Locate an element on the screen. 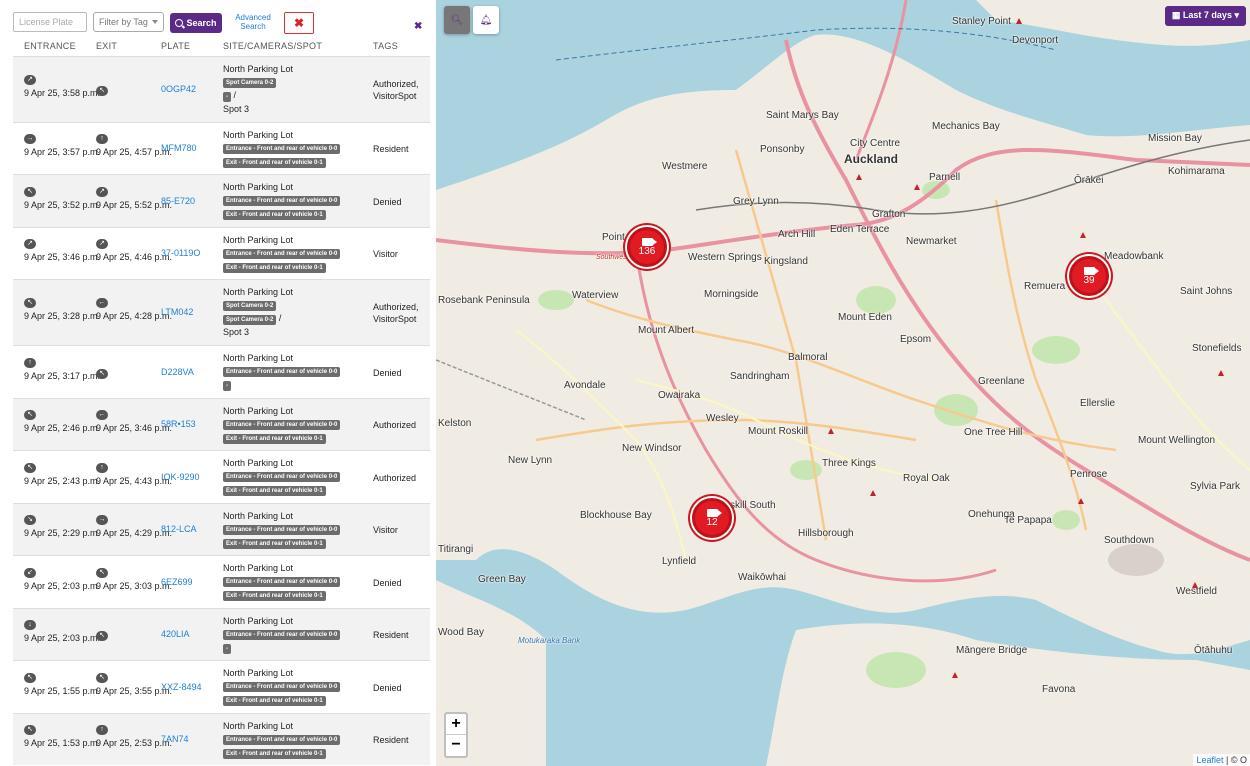 The width and height of the screenshot is (1250, 766). entrance-cell: ↖ 9 Apr 25, 2:43 p.m. is located at coordinates (62, 474).